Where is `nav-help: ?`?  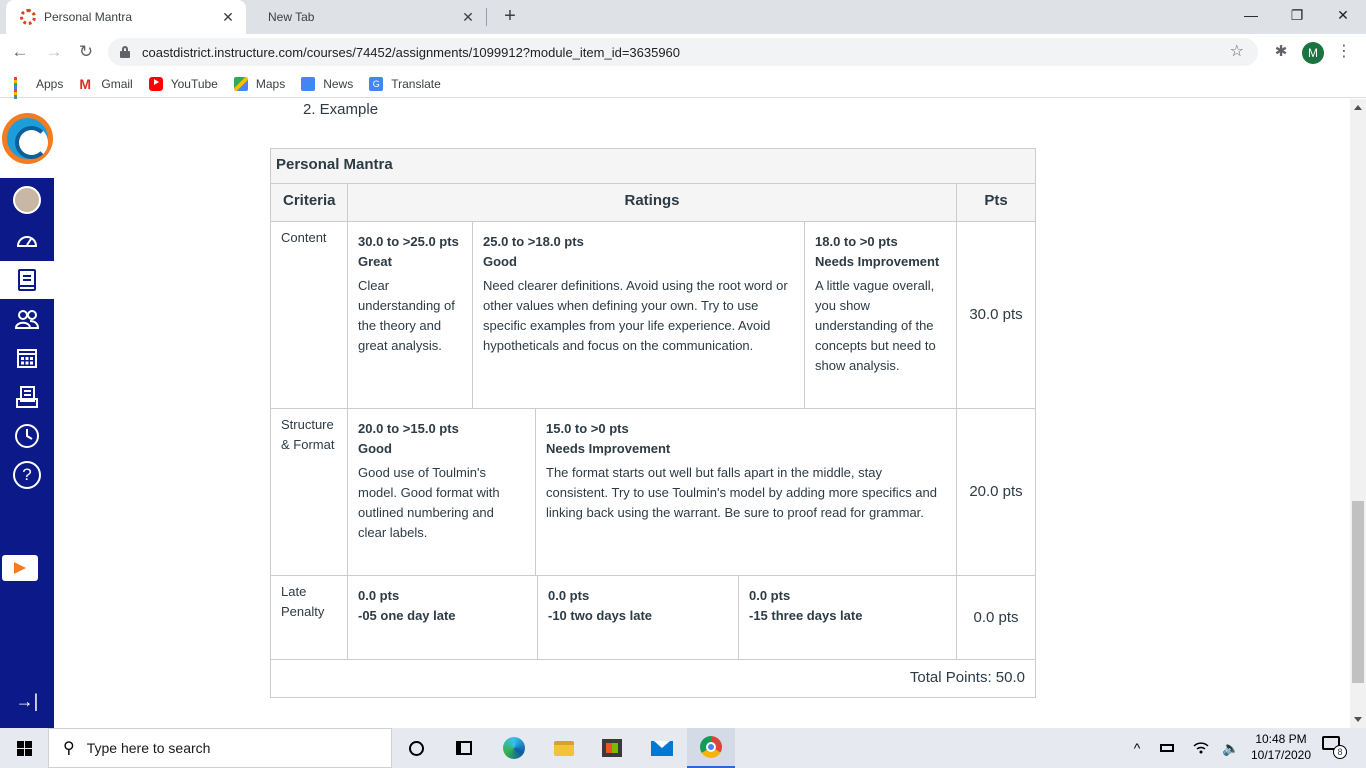 nav-help: ? is located at coordinates (27, 475).